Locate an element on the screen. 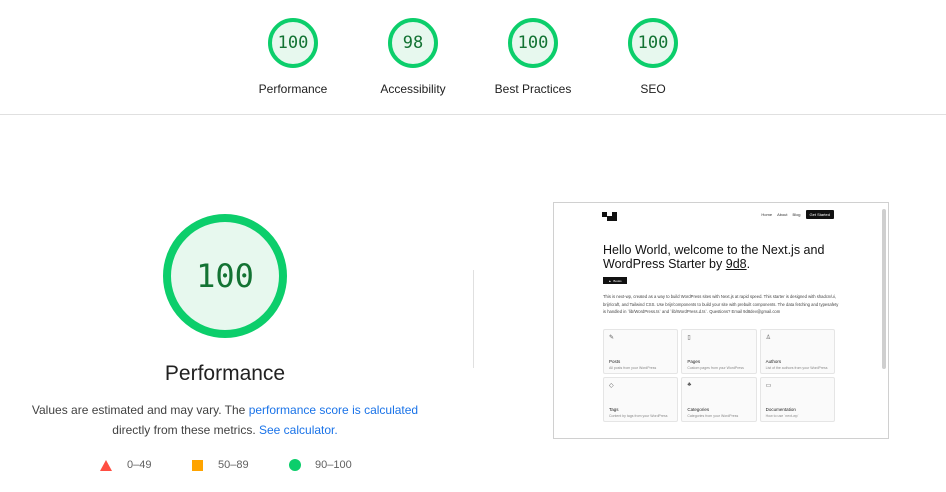 This screenshot has width=946, height=492. square-icon is located at coordinates (197, 465).